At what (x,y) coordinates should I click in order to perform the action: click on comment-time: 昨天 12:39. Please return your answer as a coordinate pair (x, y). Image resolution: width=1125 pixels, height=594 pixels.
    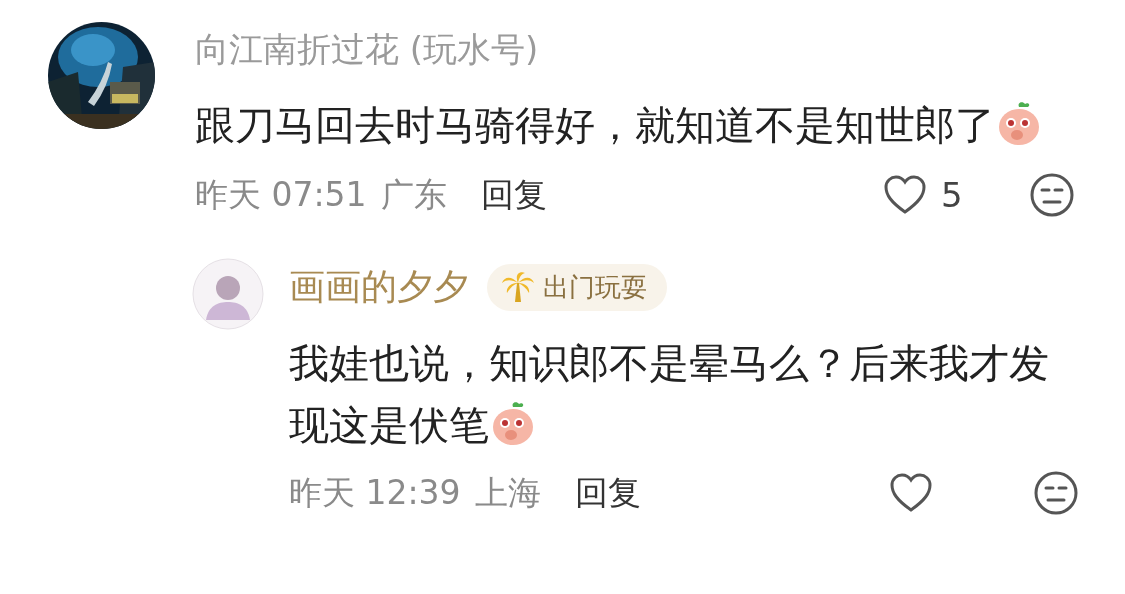
    Looking at the image, I should click on (375, 492).